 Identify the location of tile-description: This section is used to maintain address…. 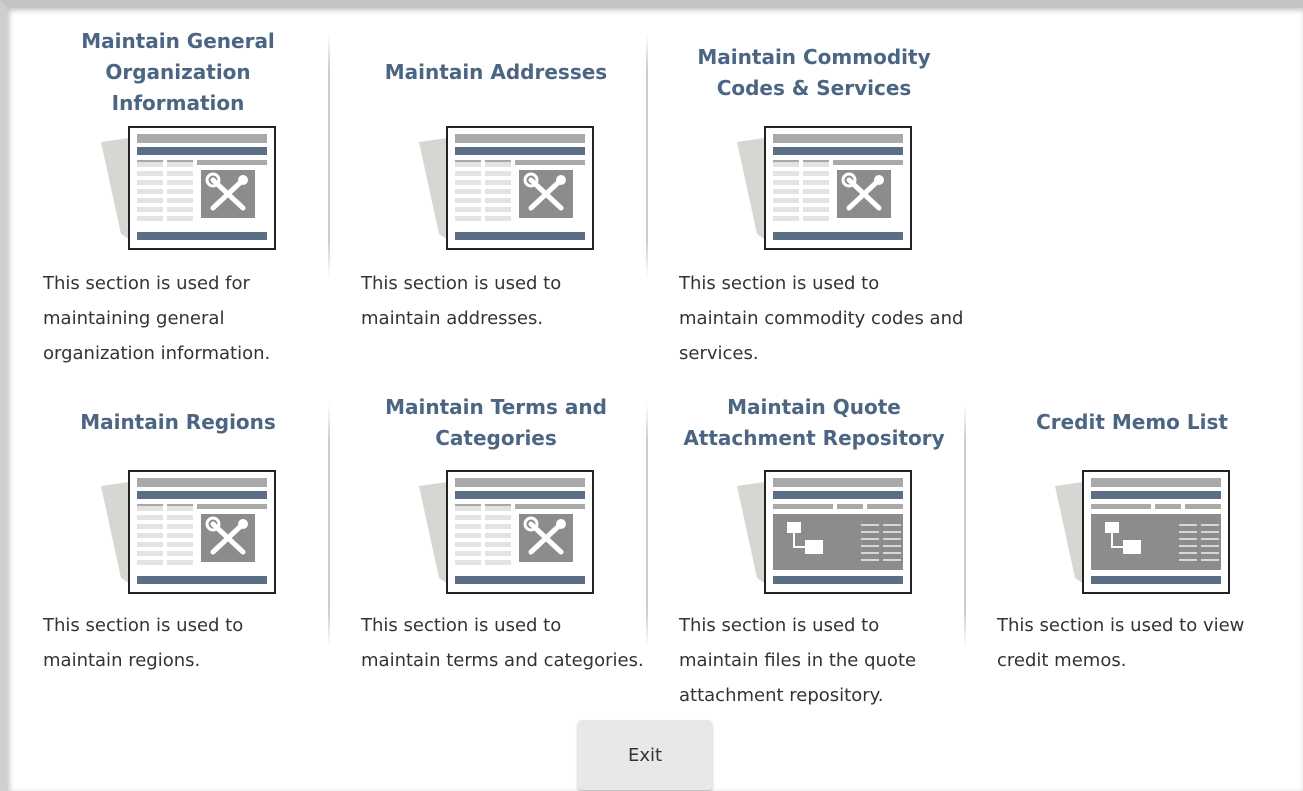
(461, 301).